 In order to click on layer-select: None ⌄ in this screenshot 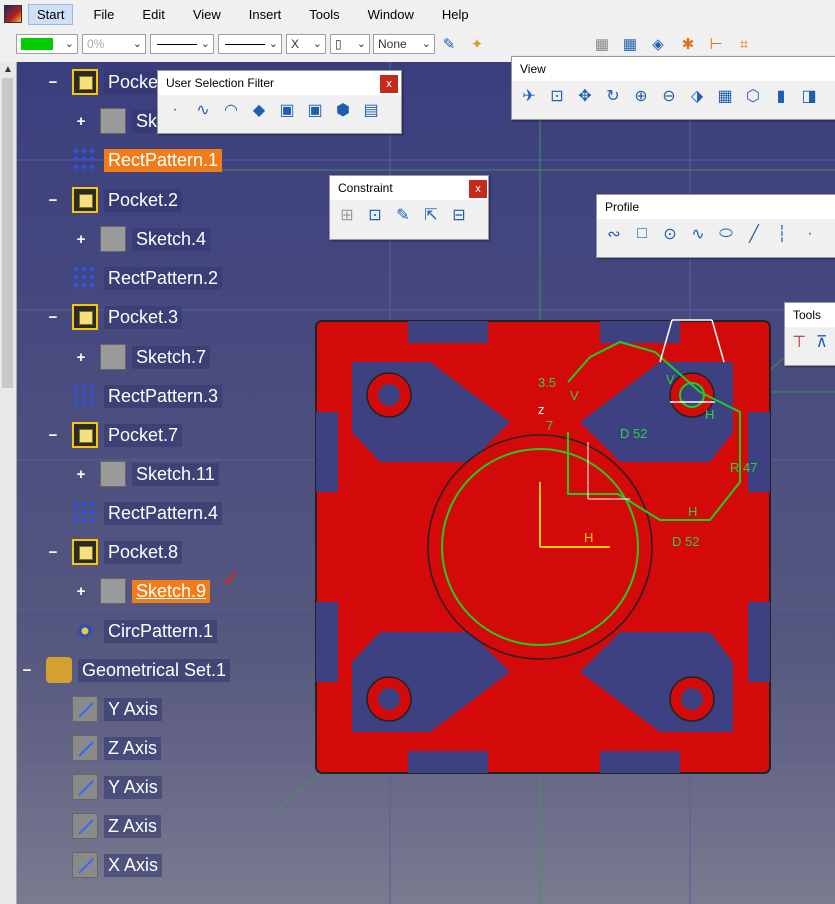, I will do `click(404, 44)`.